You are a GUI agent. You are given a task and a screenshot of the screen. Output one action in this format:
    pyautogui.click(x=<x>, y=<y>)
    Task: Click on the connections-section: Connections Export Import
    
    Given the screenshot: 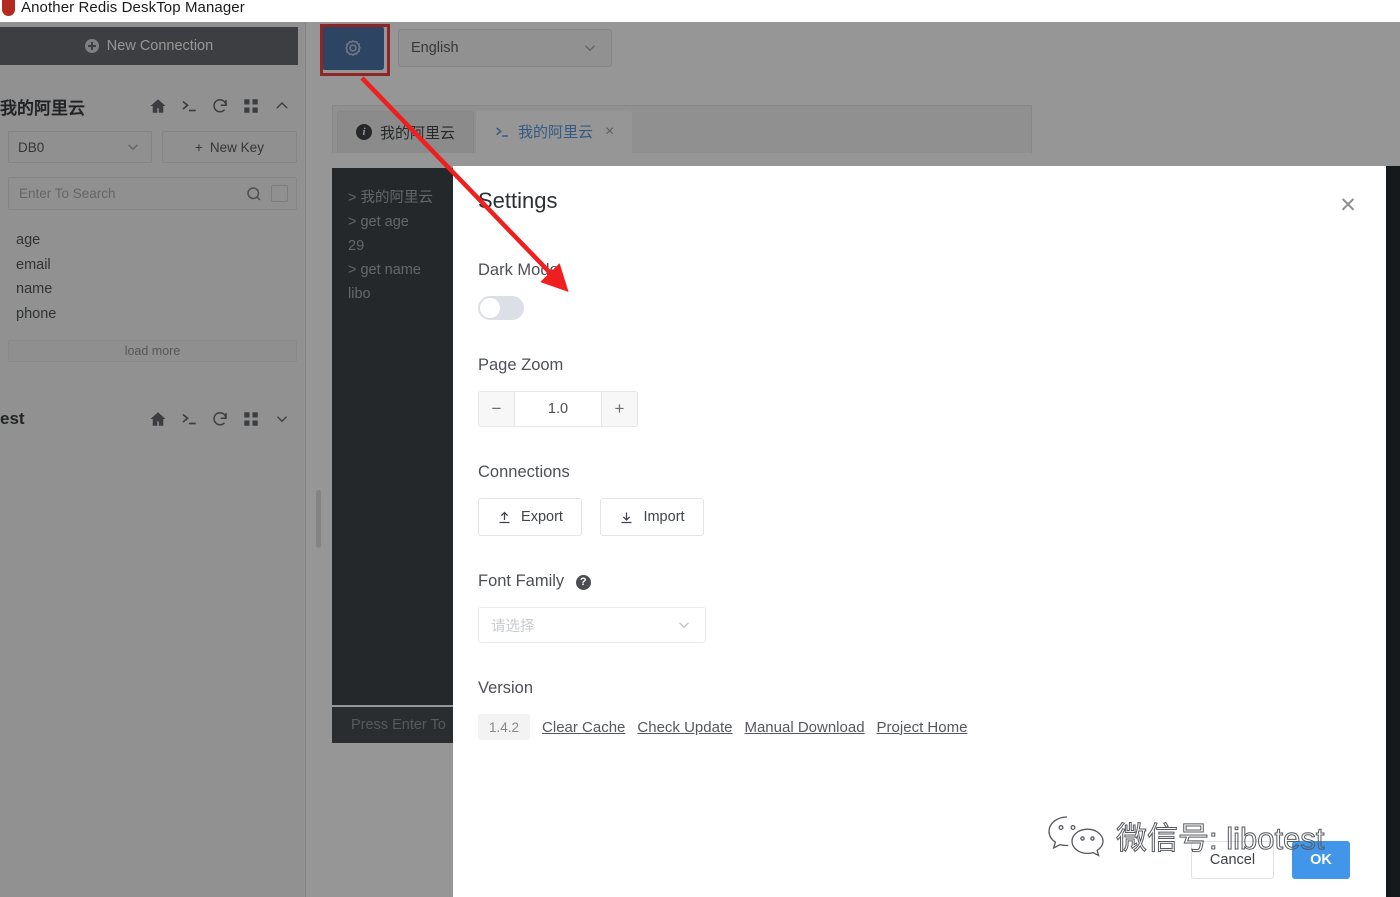 What is the action you would take?
    pyautogui.click(x=922, y=499)
    